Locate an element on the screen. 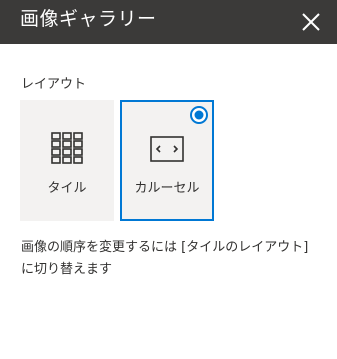 The height and width of the screenshot is (359, 337). panel-title: 画像ギャラリー is located at coordinates (88, 19).